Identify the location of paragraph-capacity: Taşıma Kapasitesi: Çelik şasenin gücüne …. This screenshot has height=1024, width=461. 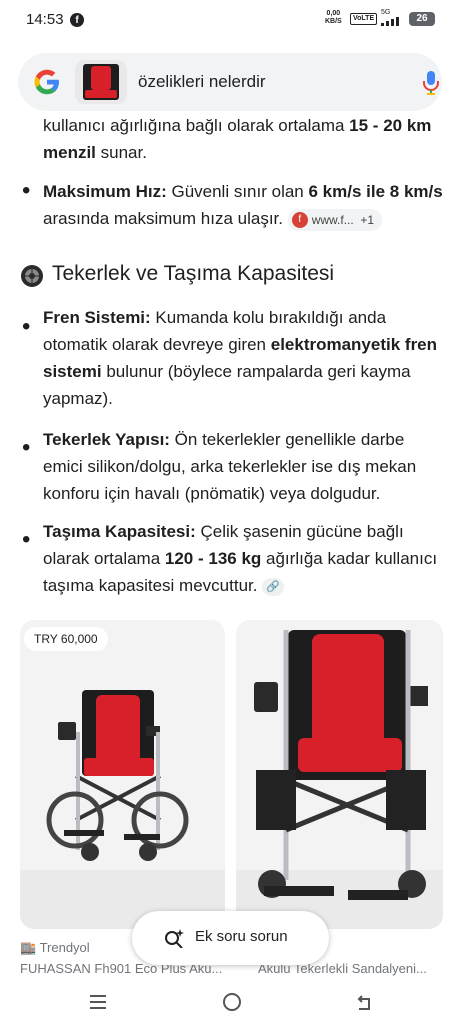
(240, 559).